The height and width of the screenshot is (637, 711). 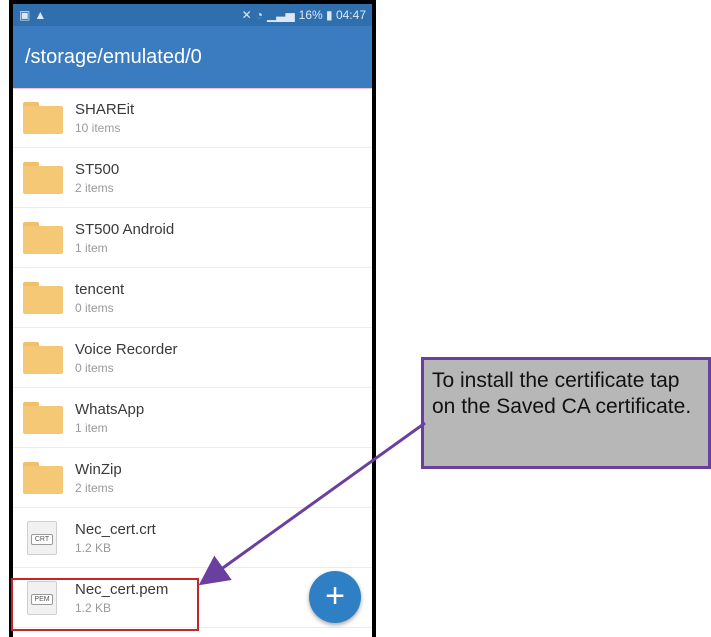 I want to click on arrow-line, so click(x=312, y=503).